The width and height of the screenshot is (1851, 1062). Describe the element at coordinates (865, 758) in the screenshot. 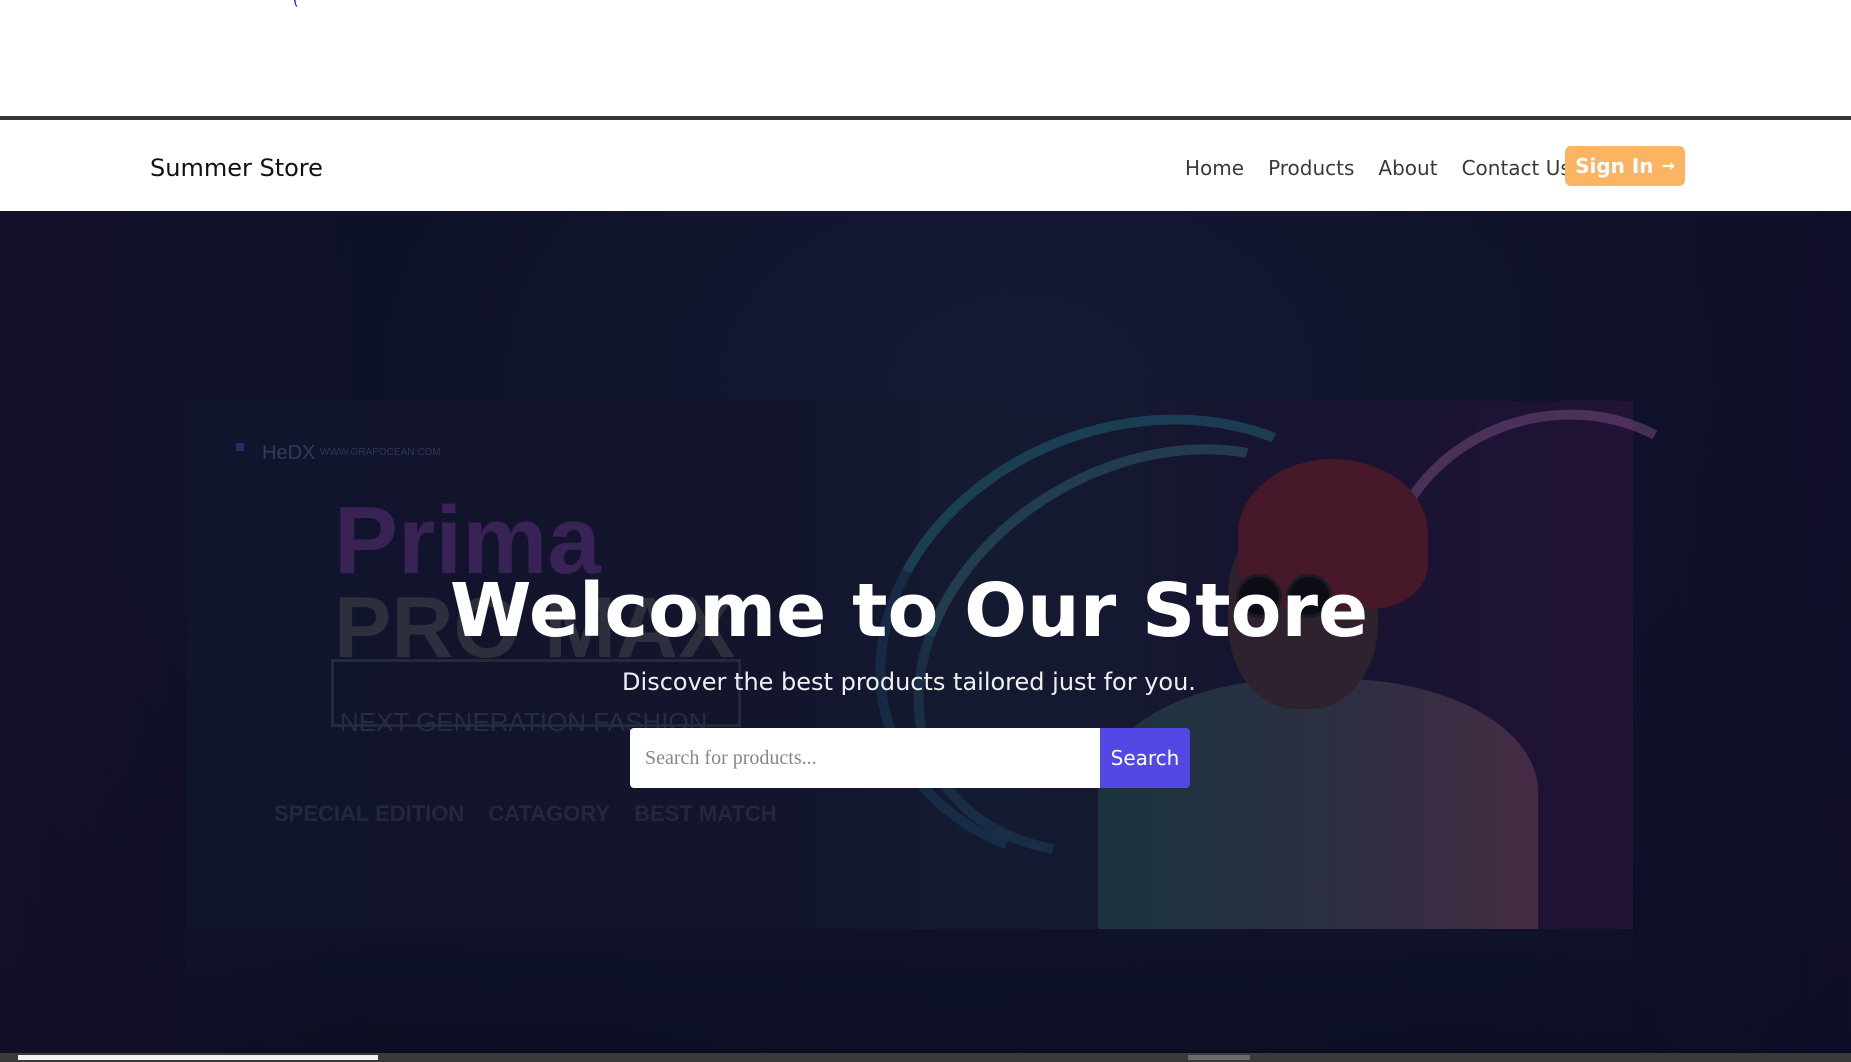

I see `search-input` at that location.